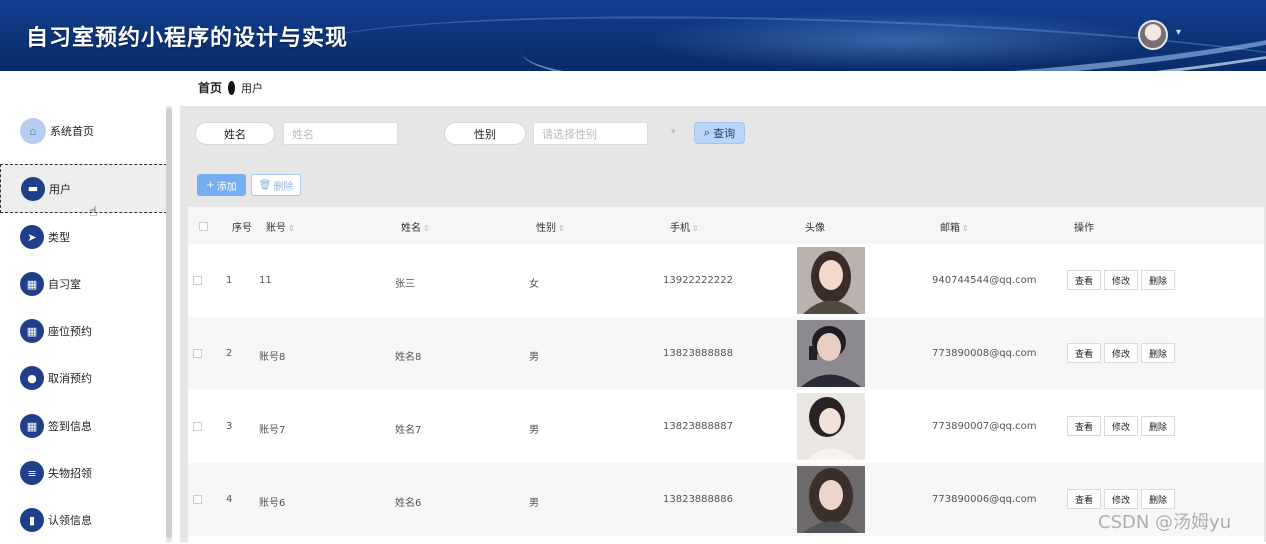  What do you see at coordinates (283, 187) in the screenshot?
I see `delete-label: 删除` at bounding box center [283, 187].